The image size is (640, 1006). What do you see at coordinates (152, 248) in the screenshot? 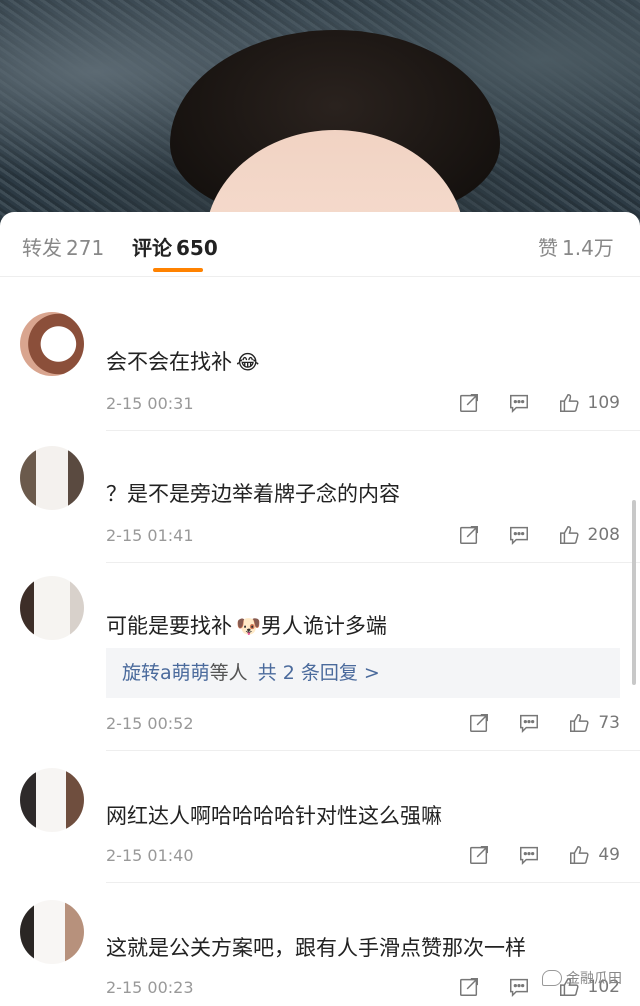
I see `tab-comments-label: 评论` at bounding box center [152, 248].